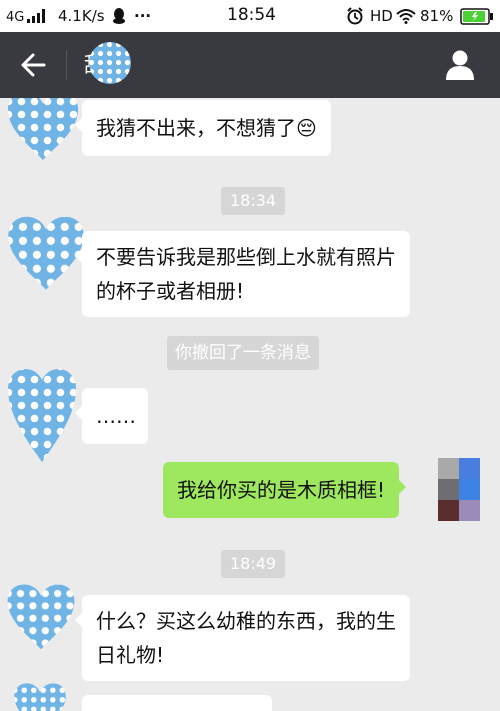 Image resolution: width=500 pixels, height=711 pixels. I want to click on recall-notice: 你撤回了一条消息, so click(243, 353).